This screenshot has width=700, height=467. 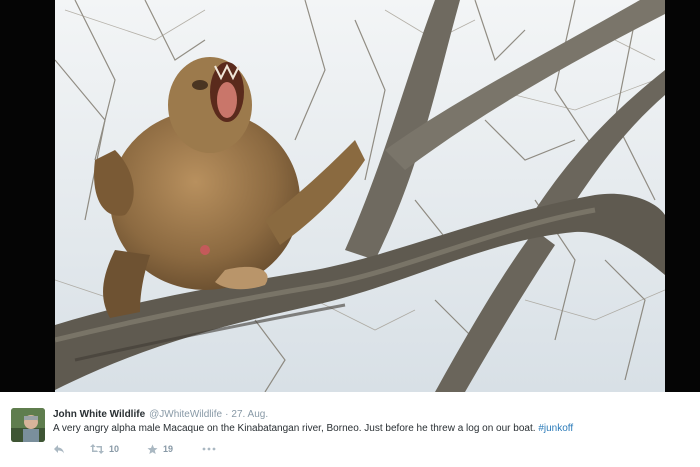 I want to click on more-button, so click(x=209, y=449).